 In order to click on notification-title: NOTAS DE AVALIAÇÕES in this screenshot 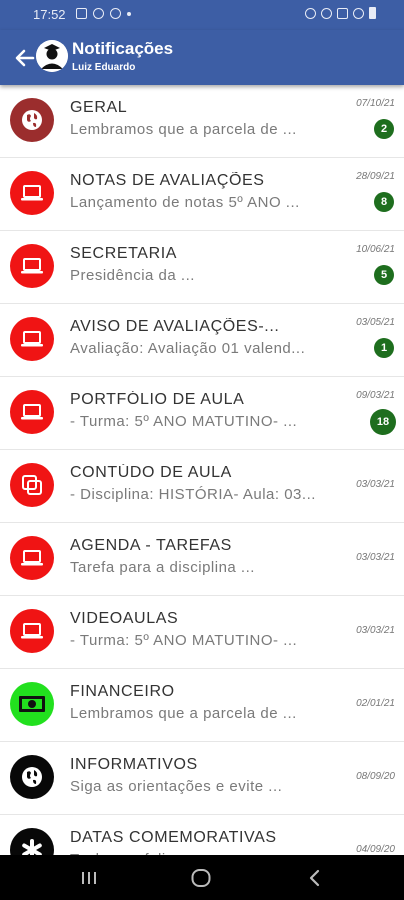, I will do `click(167, 180)`.